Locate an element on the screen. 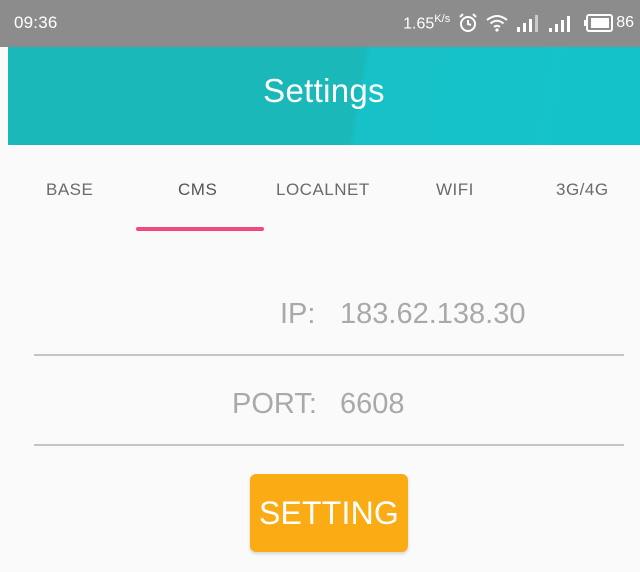  battery-level: 86 is located at coordinates (625, 22).